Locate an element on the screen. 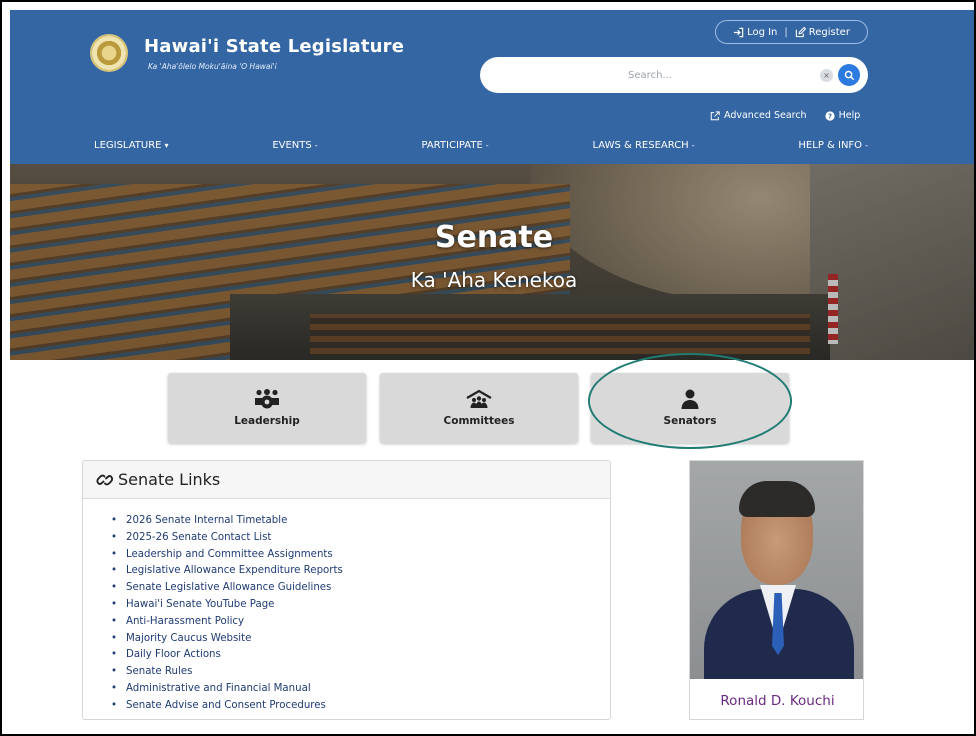  nav-laws-research: LAWS & RESEARCH - is located at coordinates (643, 150).